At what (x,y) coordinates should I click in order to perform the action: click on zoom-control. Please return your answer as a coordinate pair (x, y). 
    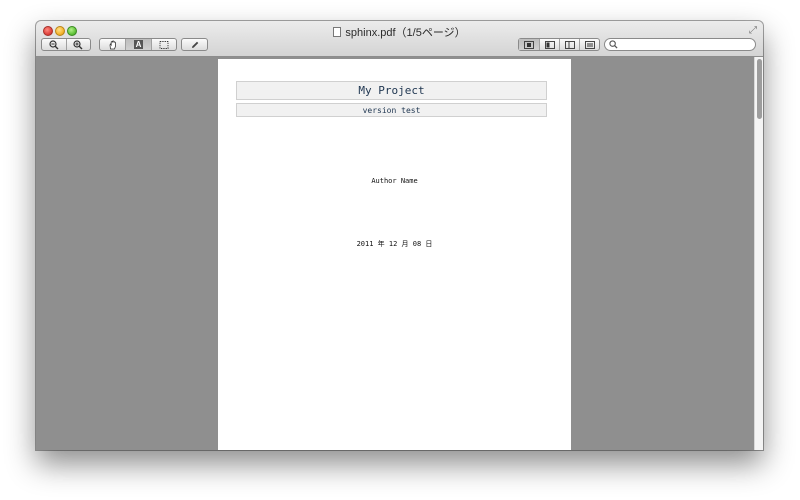
    Looking at the image, I should click on (66, 44).